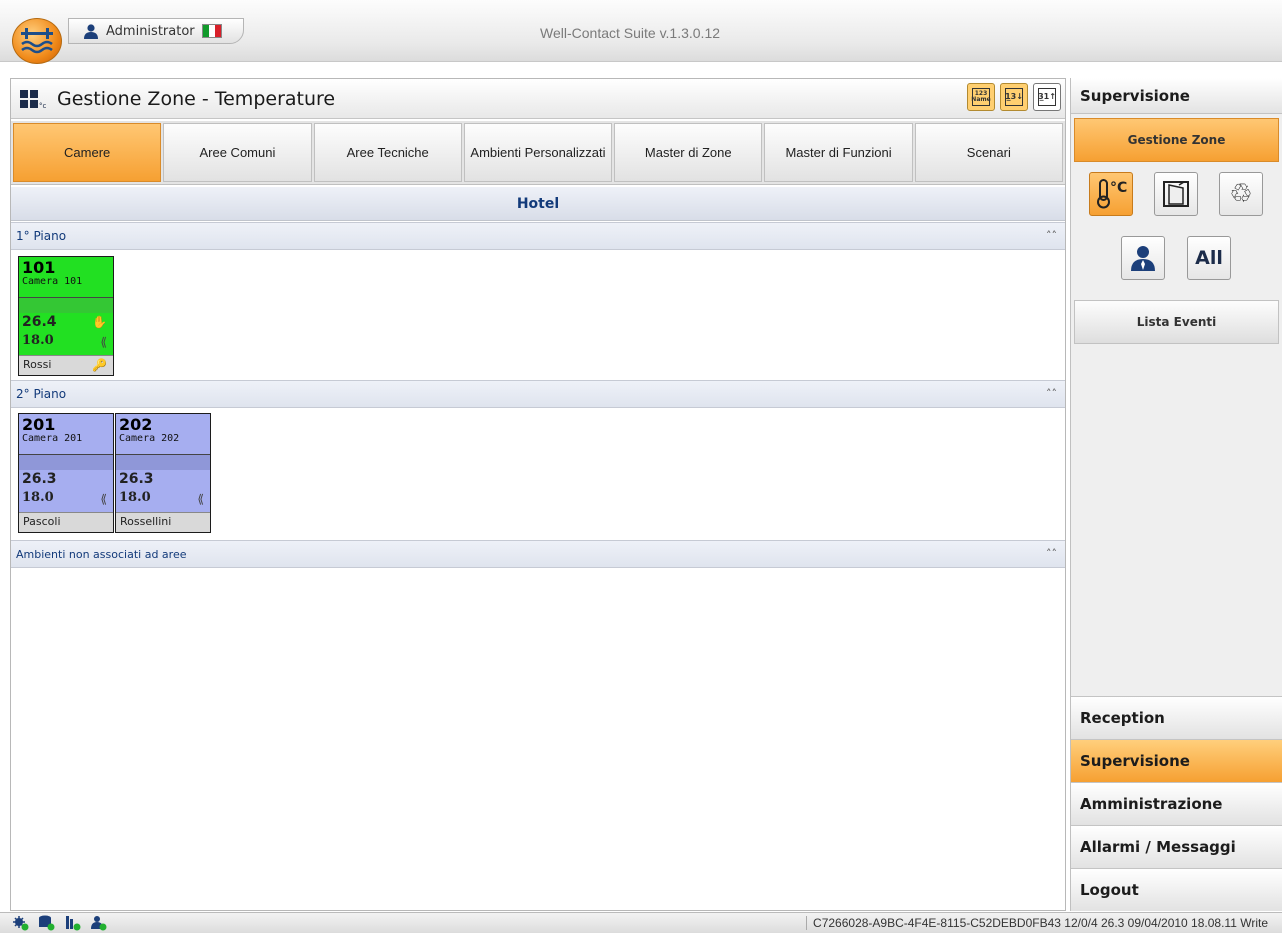 The width and height of the screenshot is (1282, 933). What do you see at coordinates (1143, 258) in the screenshot?
I see `person-icon` at bounding box center [1143, 258].